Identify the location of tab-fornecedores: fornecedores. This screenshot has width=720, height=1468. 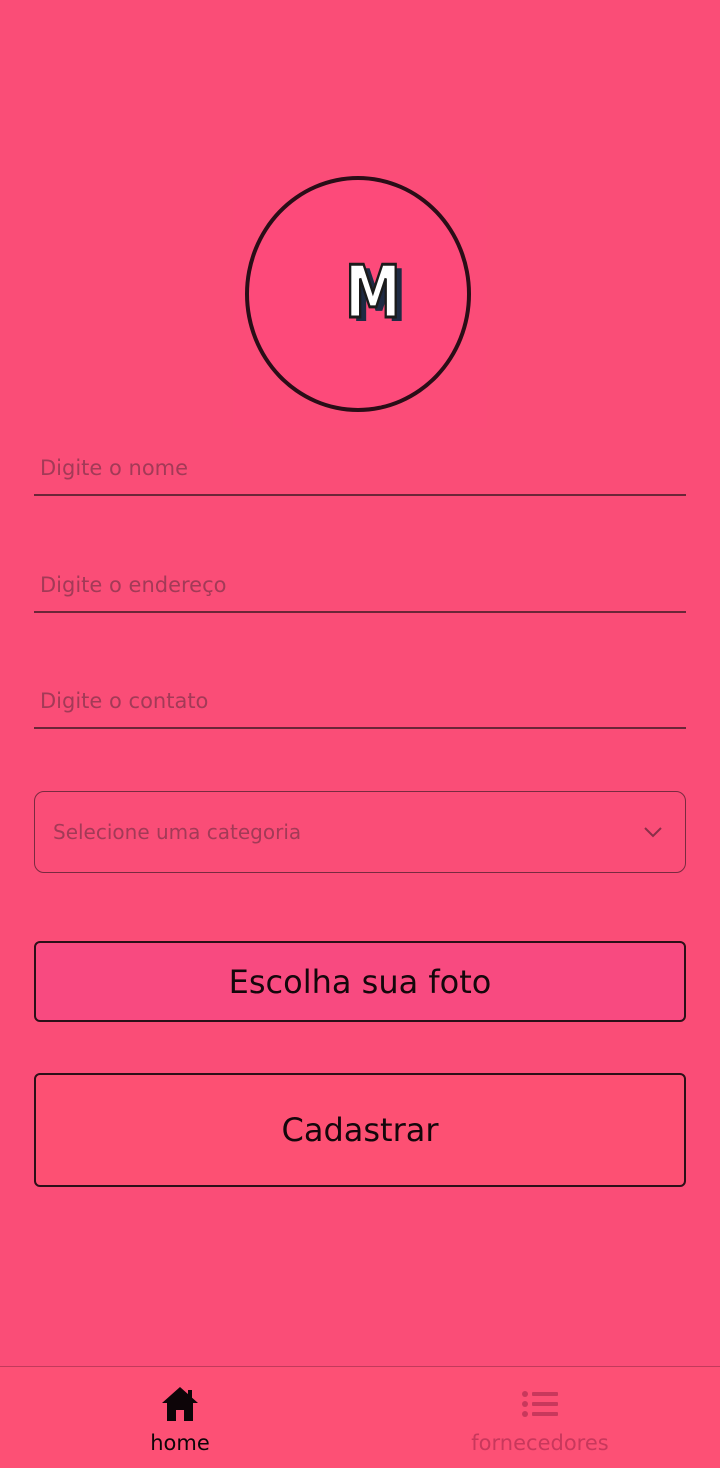
(540, 1417).